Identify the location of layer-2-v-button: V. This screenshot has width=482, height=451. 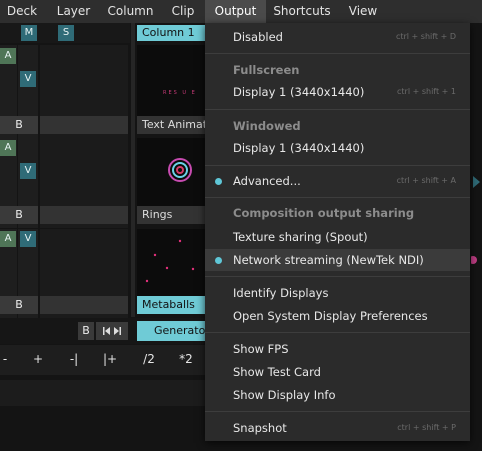
(28, 171).